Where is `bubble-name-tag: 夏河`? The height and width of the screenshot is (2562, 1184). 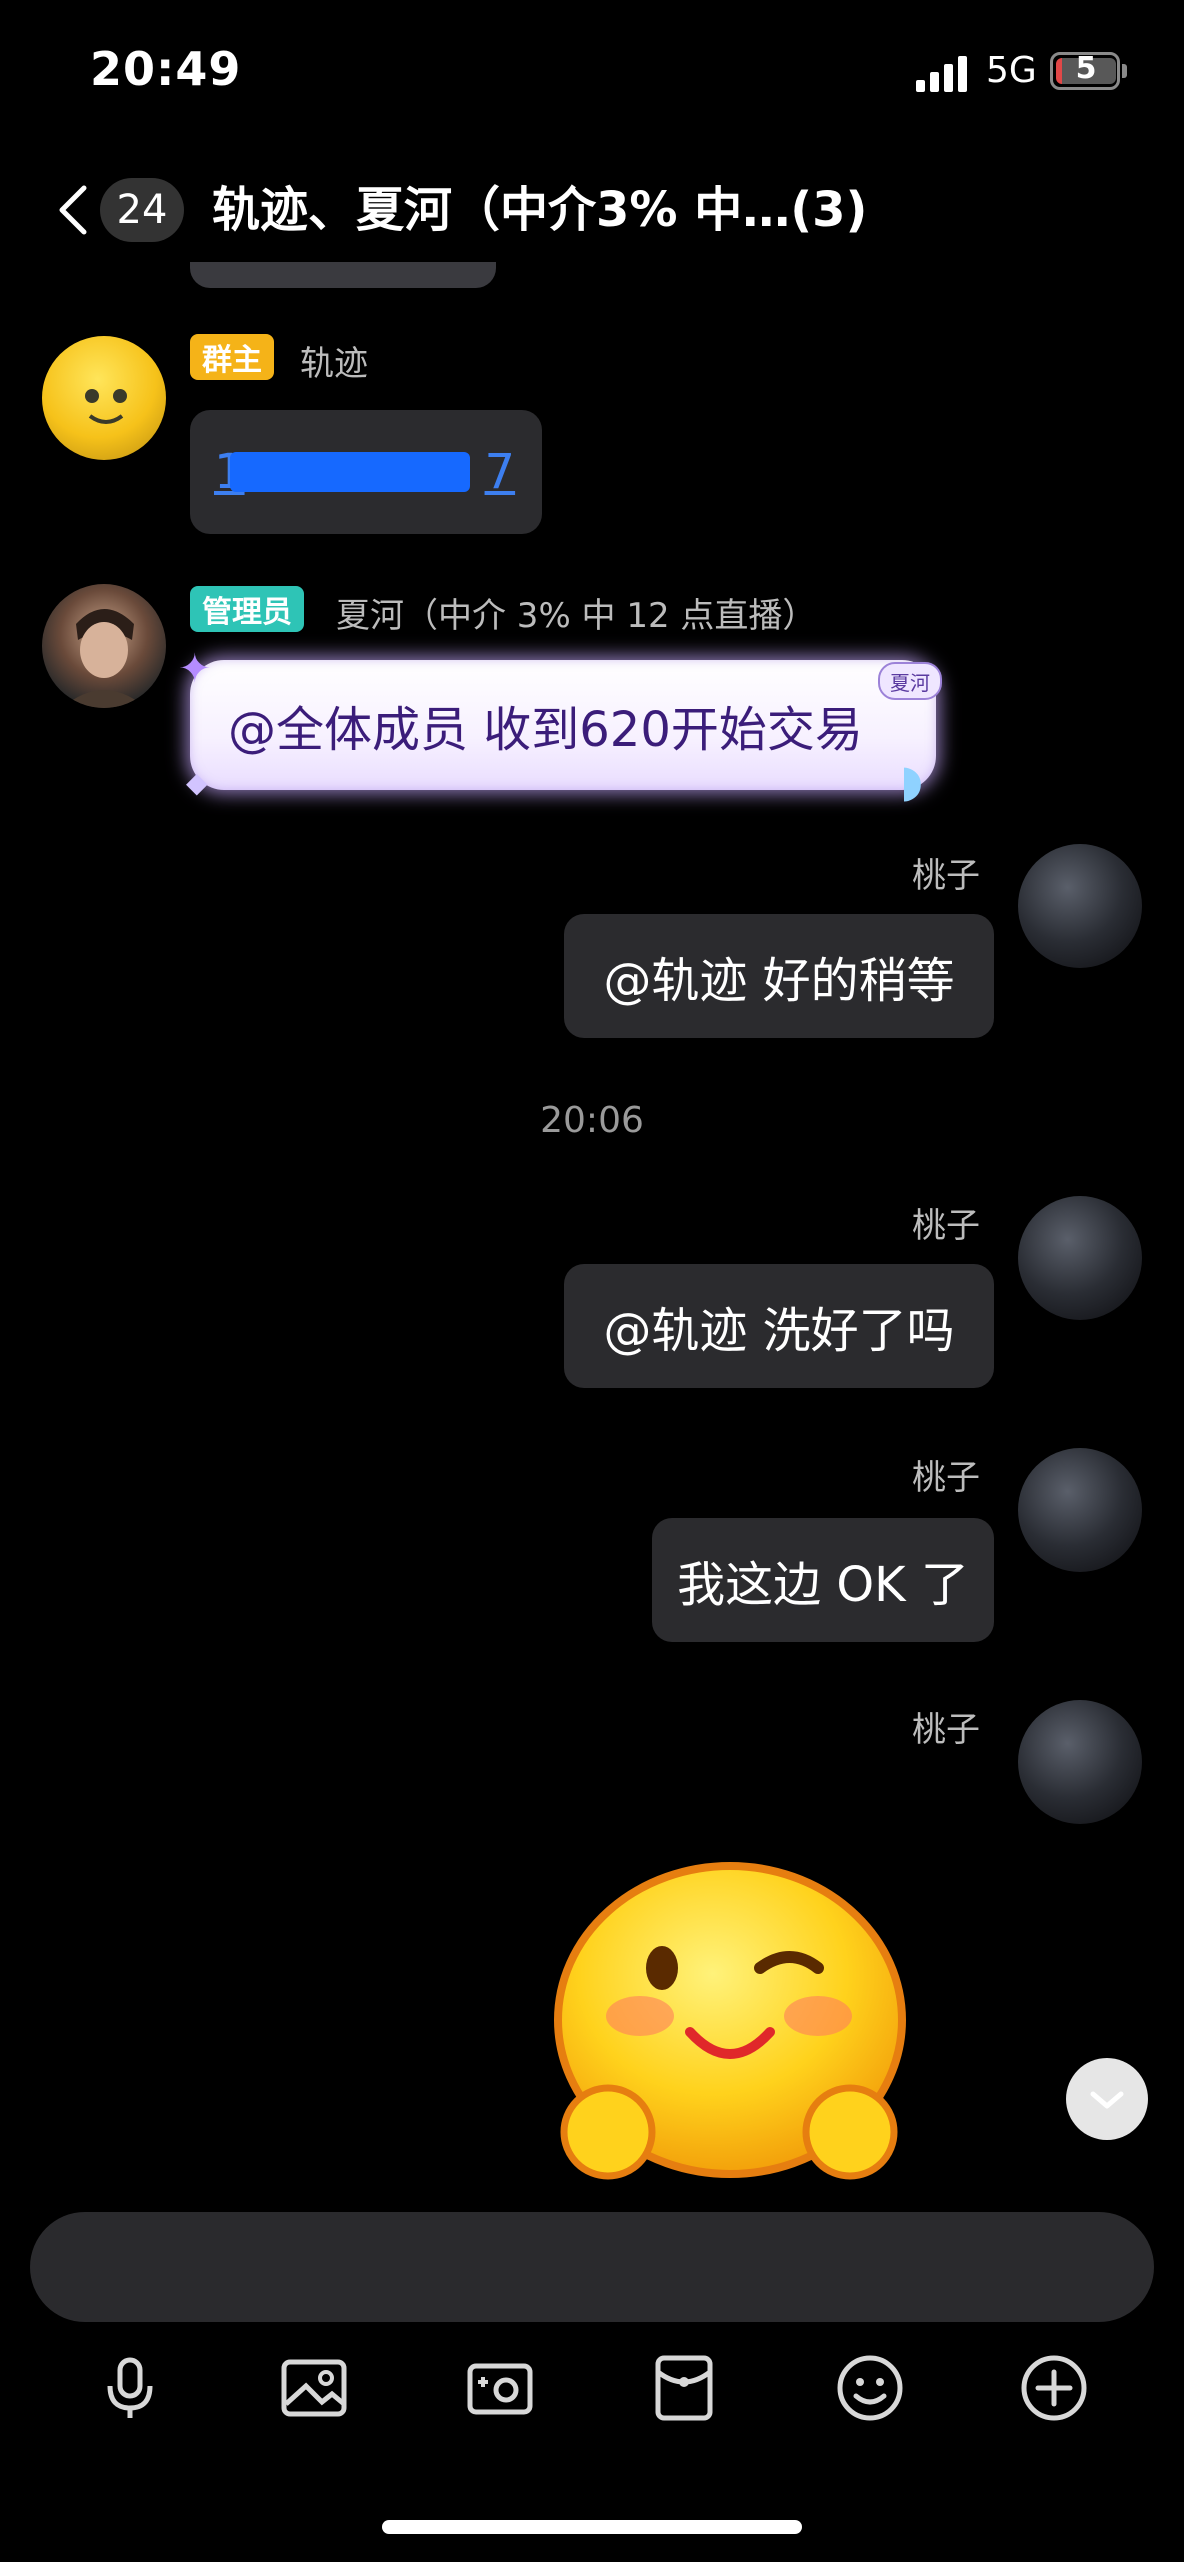 bubble-name-tag: 夏河 is located at coordinates (910, 681).